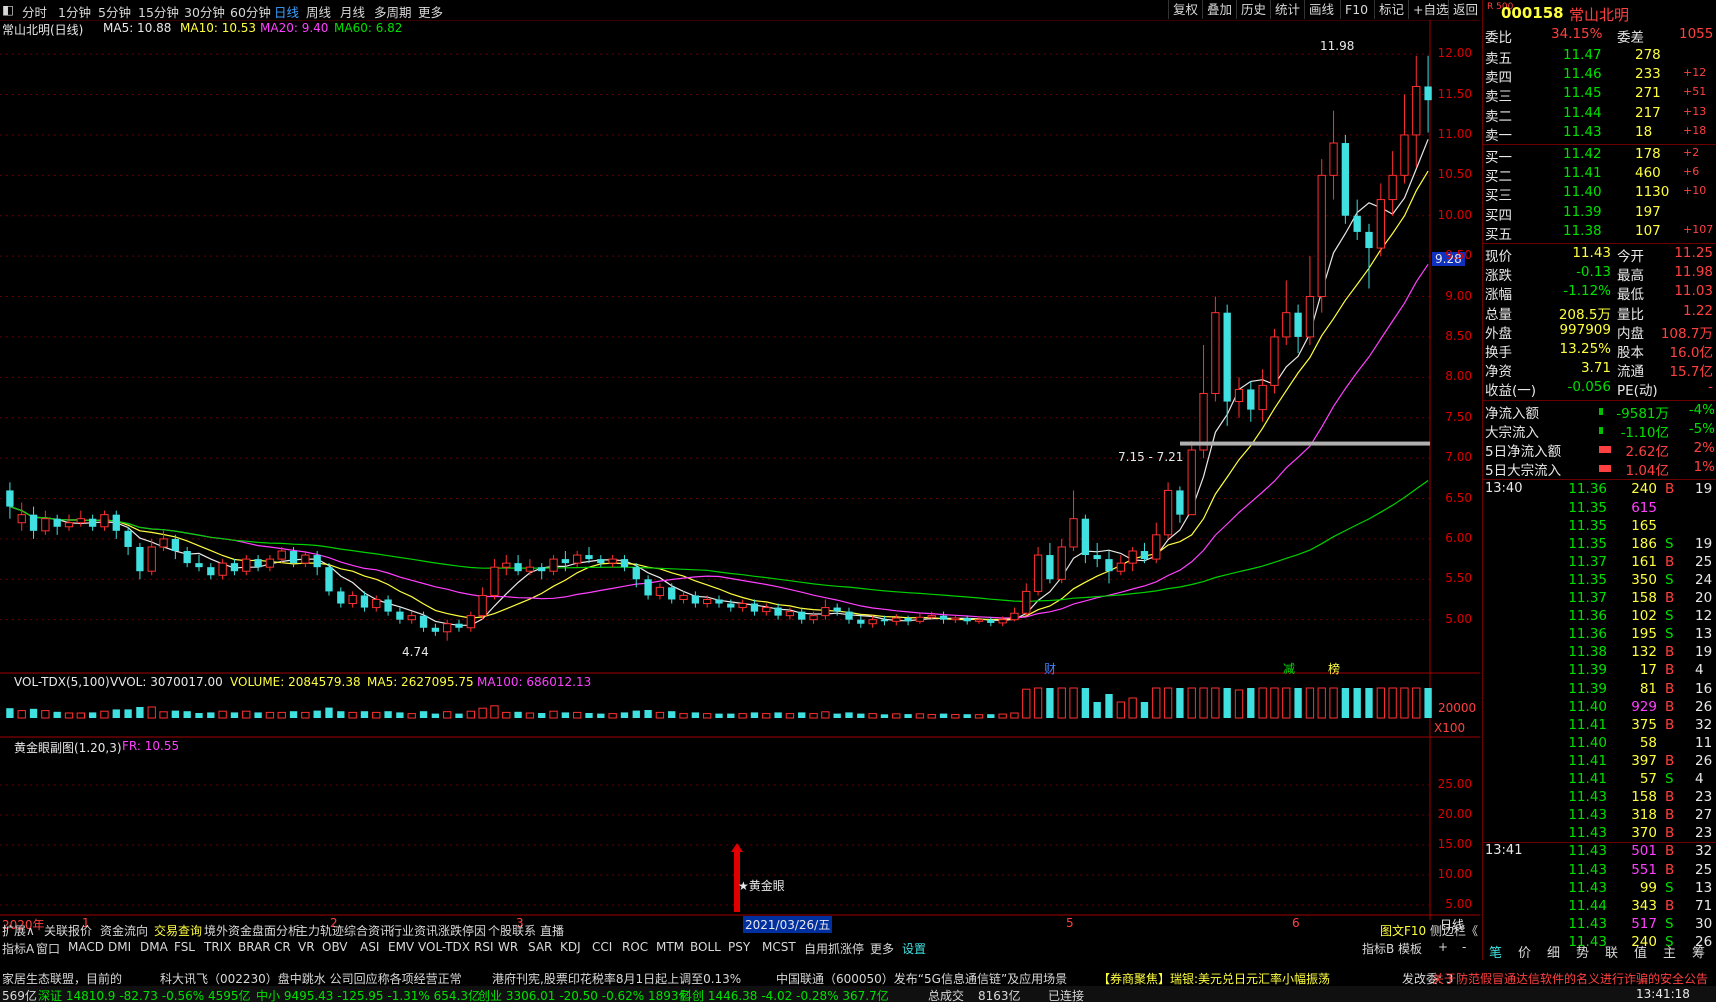  What do you see at coordinates (217, 947) in the screenshot?
I see `indicator-button-6: TRIX` at bounding box center [217, 947].